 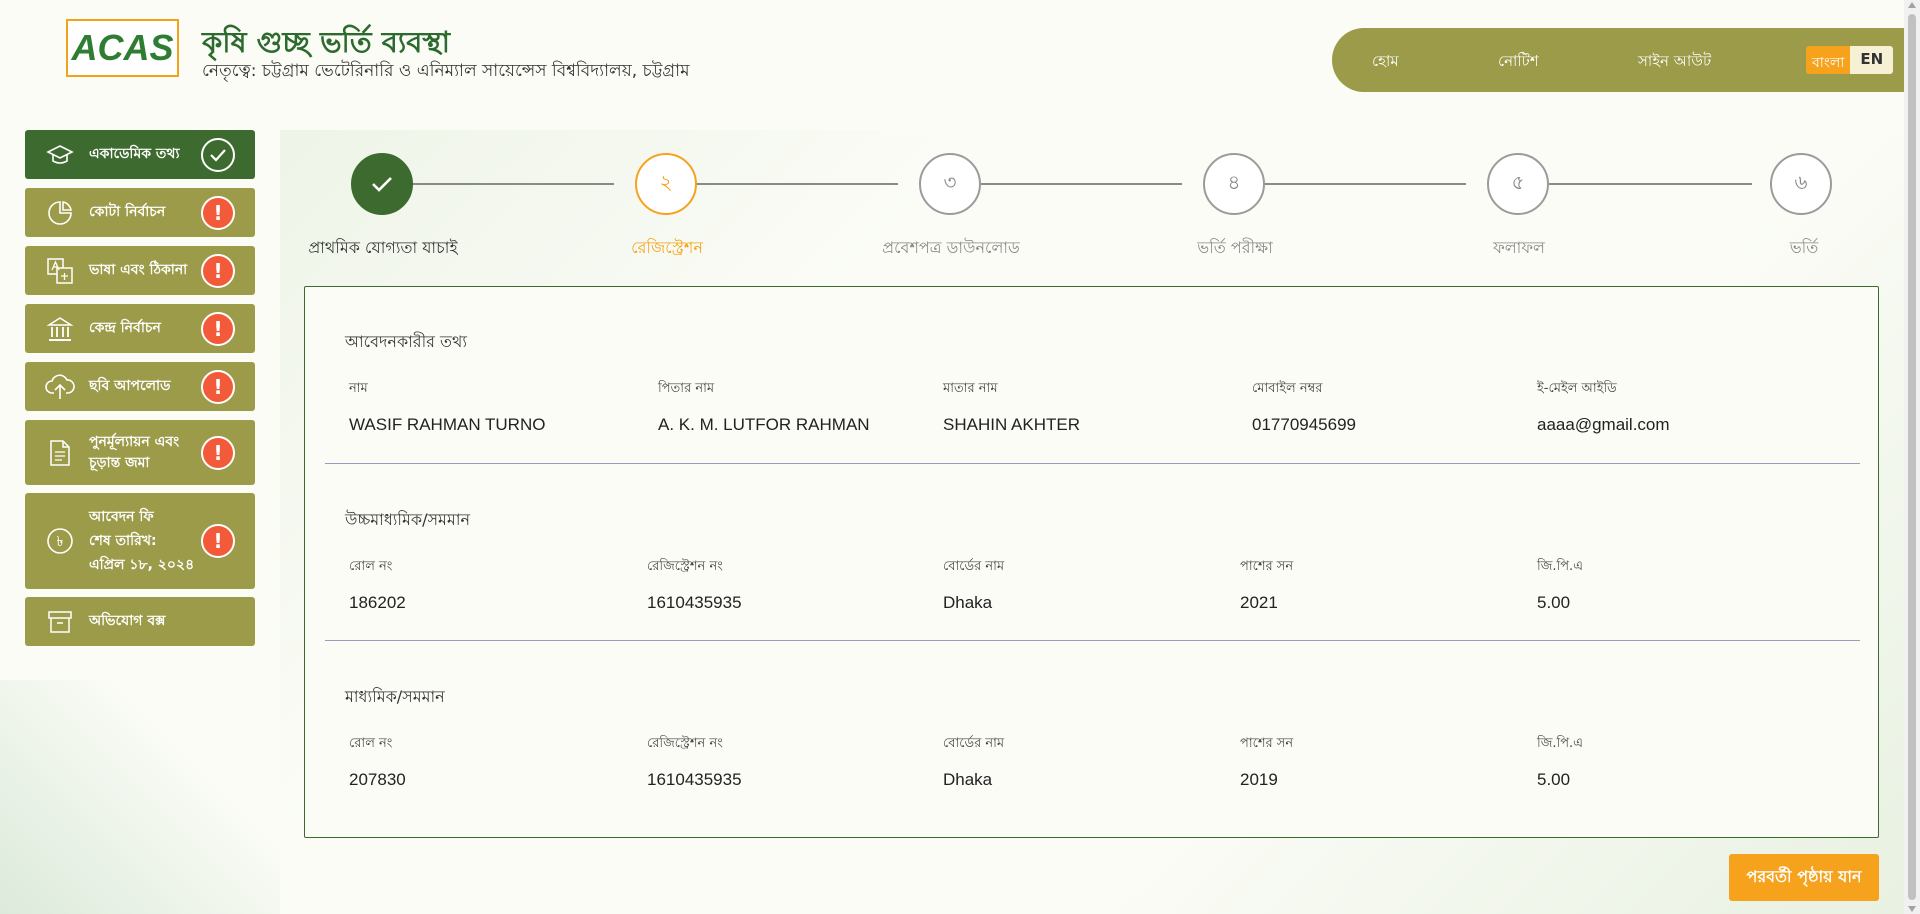 I want to click on sidebar-item-center-selection: কেন্দ্র নির্বাচন !, so click(x=140, y=328).